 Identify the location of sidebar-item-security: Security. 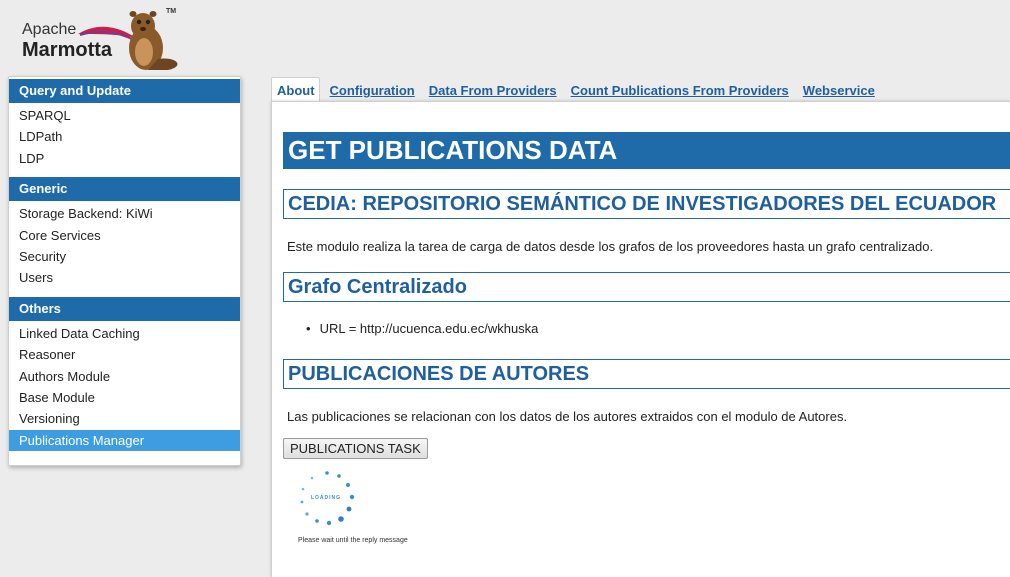
(124, 256).